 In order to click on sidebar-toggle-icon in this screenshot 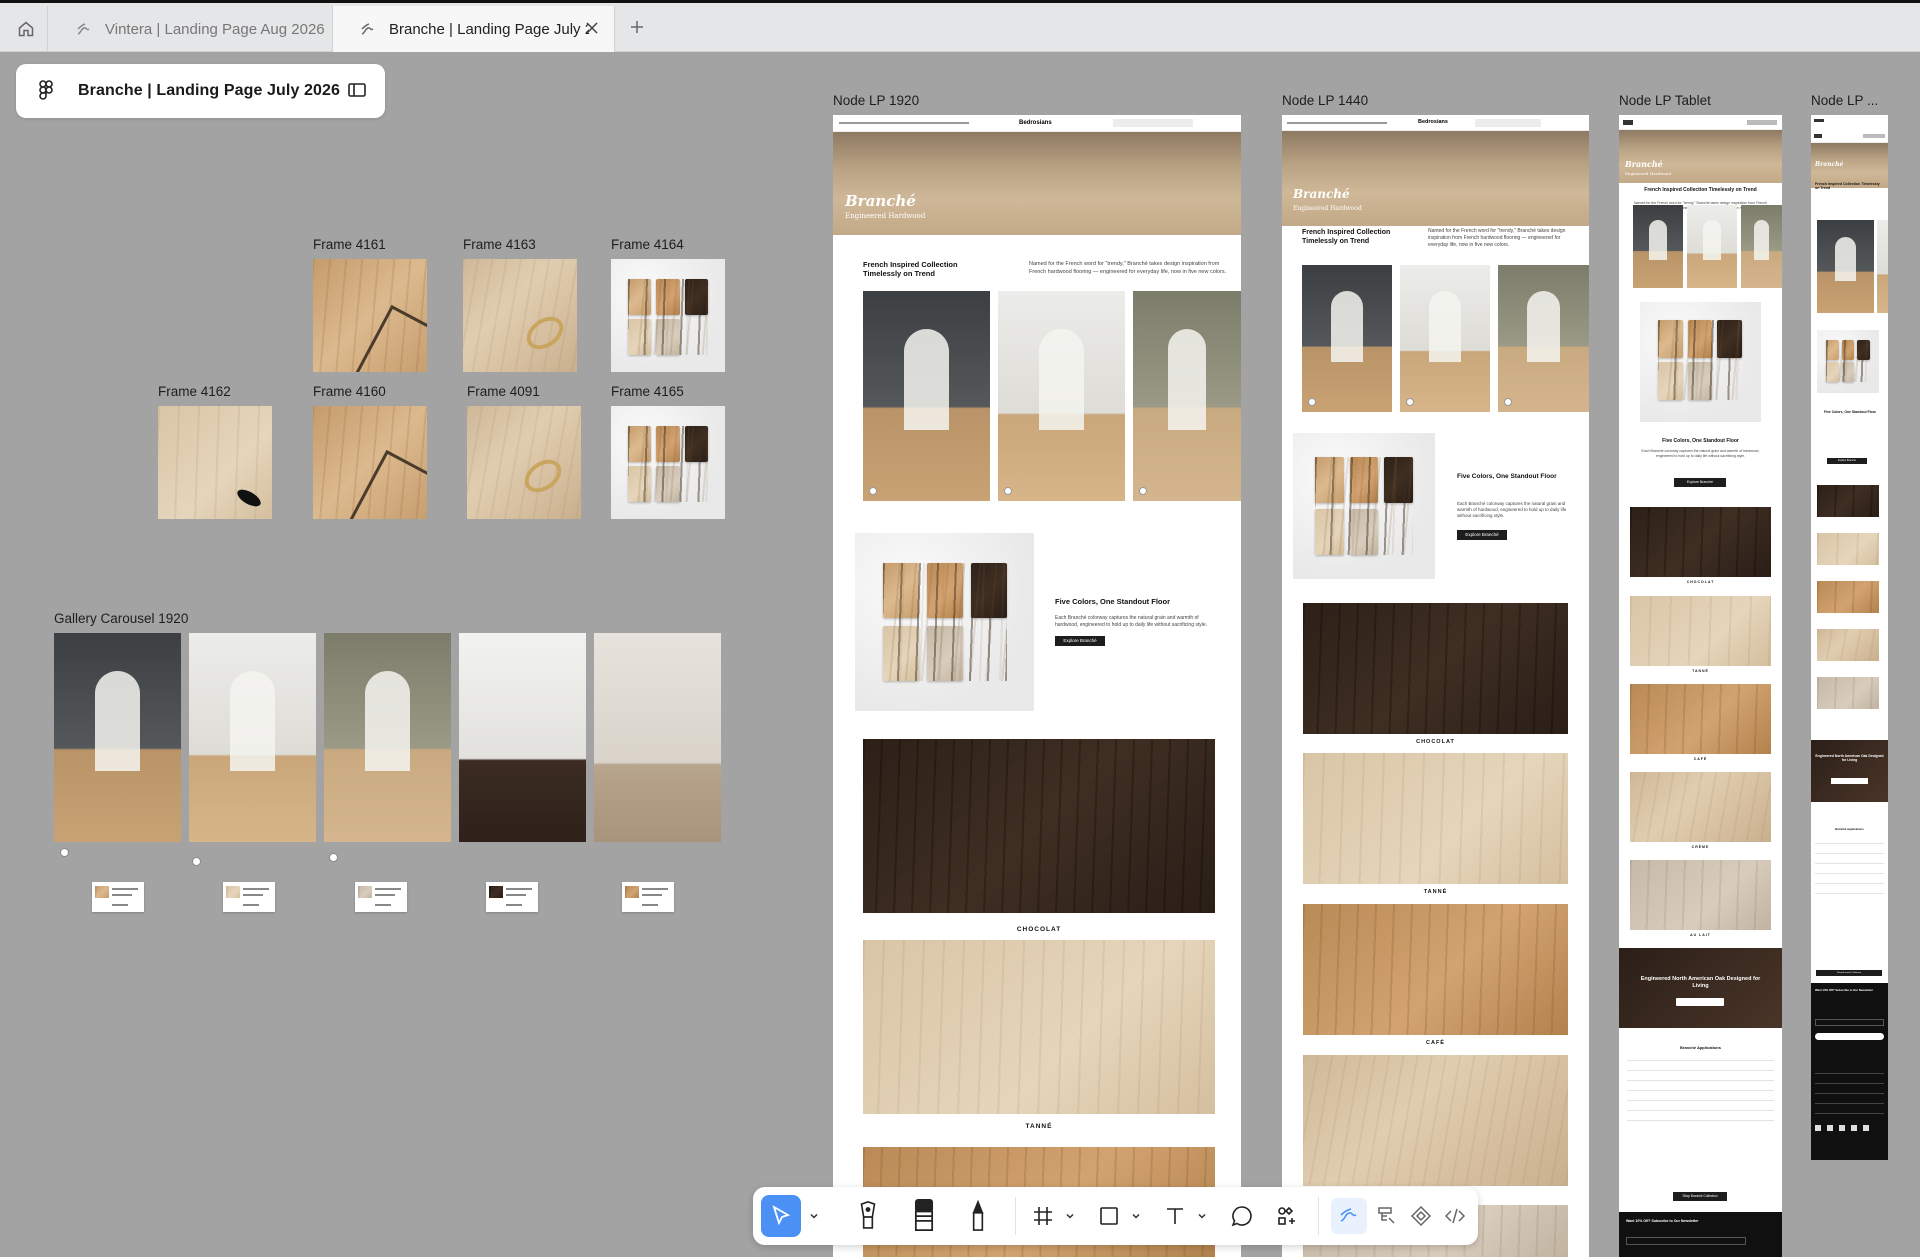, I will do `click(357, 90)`.